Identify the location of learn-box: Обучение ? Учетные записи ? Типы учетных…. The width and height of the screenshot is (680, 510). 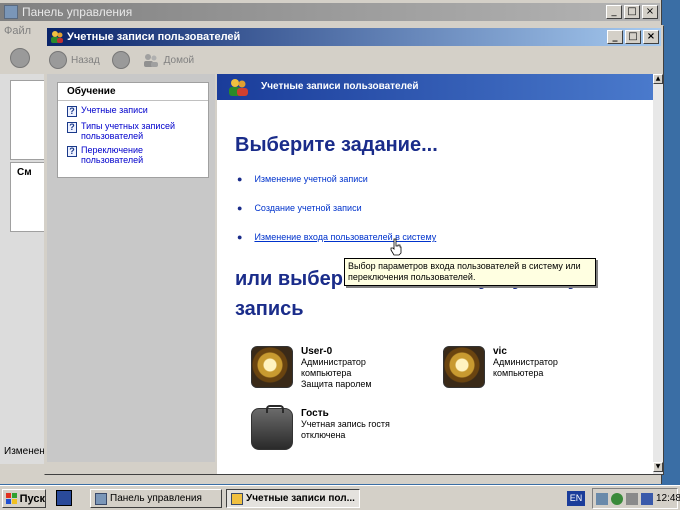
(133, 130).